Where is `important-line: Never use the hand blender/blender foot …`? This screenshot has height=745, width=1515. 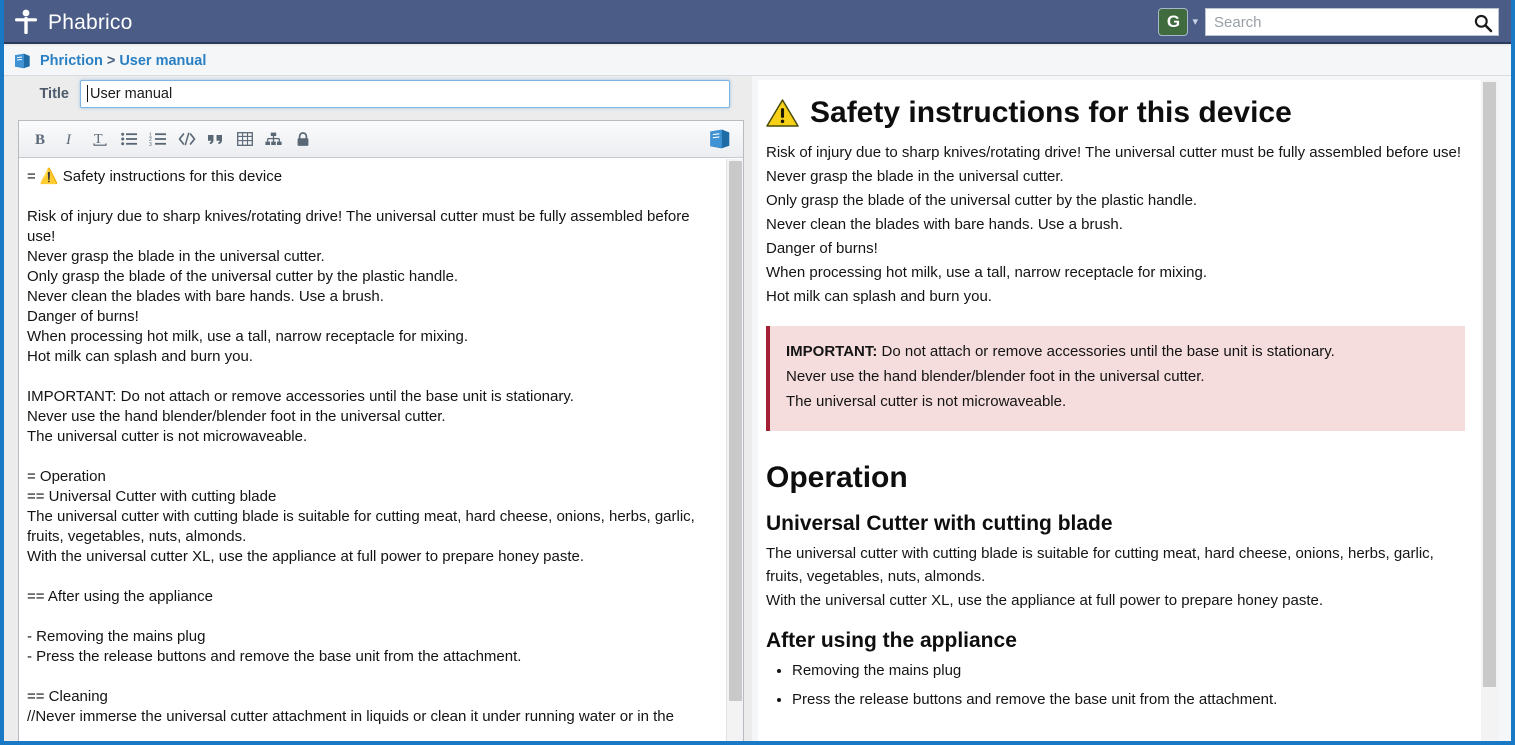 important-line: Never use the hand blender/blender foot … is located at coordinates (995, 376).